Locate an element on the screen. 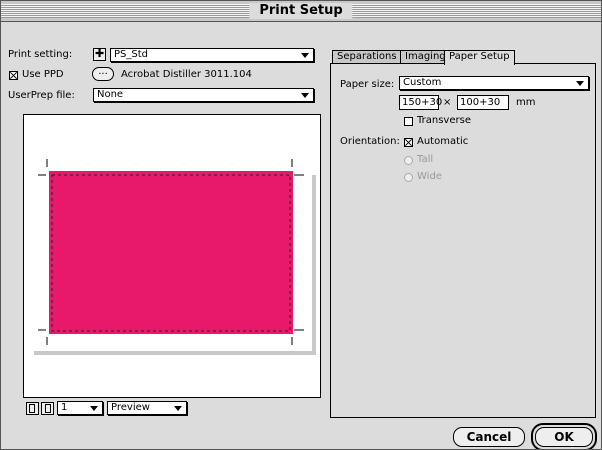 Image resolution: width=602 pixels, height=450 pixels. paper-size-select: Custom is located at coordinates (494, 83).